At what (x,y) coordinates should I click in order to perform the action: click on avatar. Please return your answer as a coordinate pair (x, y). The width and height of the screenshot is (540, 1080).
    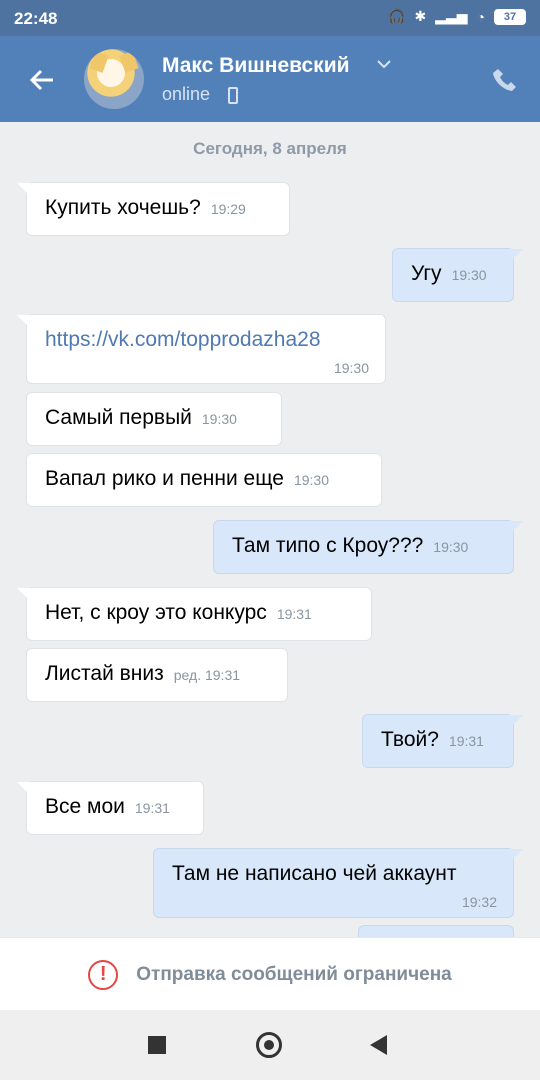
    Looking at the image, I should click on (114, 79).